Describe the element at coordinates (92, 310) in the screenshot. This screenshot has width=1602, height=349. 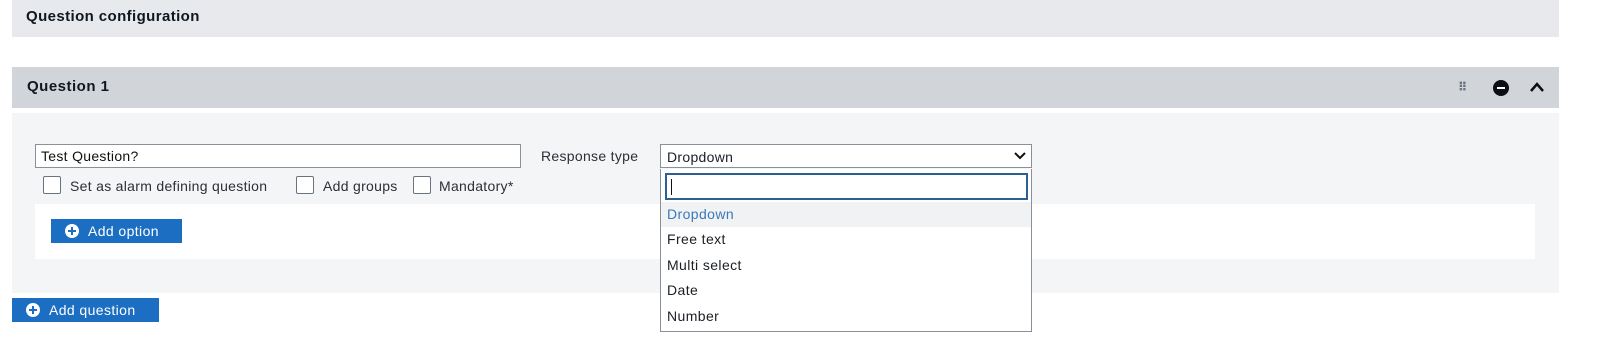
I see `add-question-label: Add question` at that location.